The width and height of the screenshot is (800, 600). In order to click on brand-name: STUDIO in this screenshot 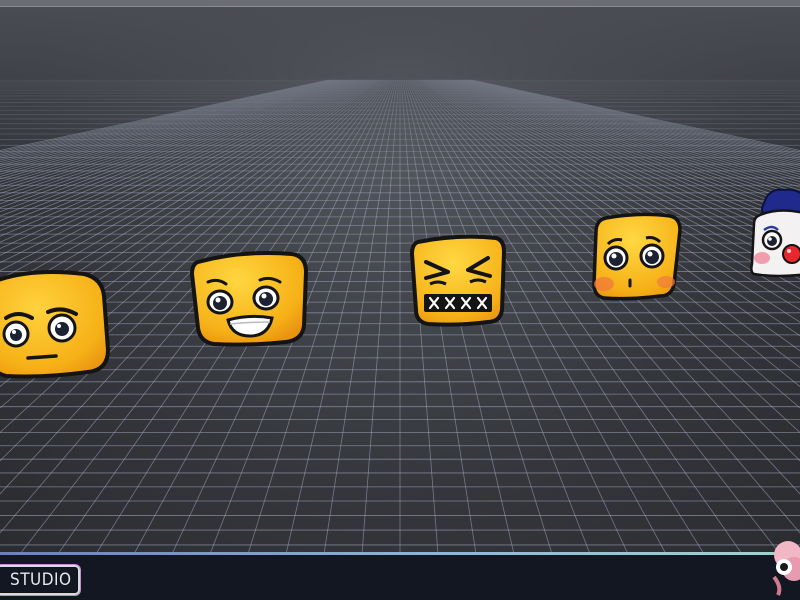, I will do `click(41, 580)`.